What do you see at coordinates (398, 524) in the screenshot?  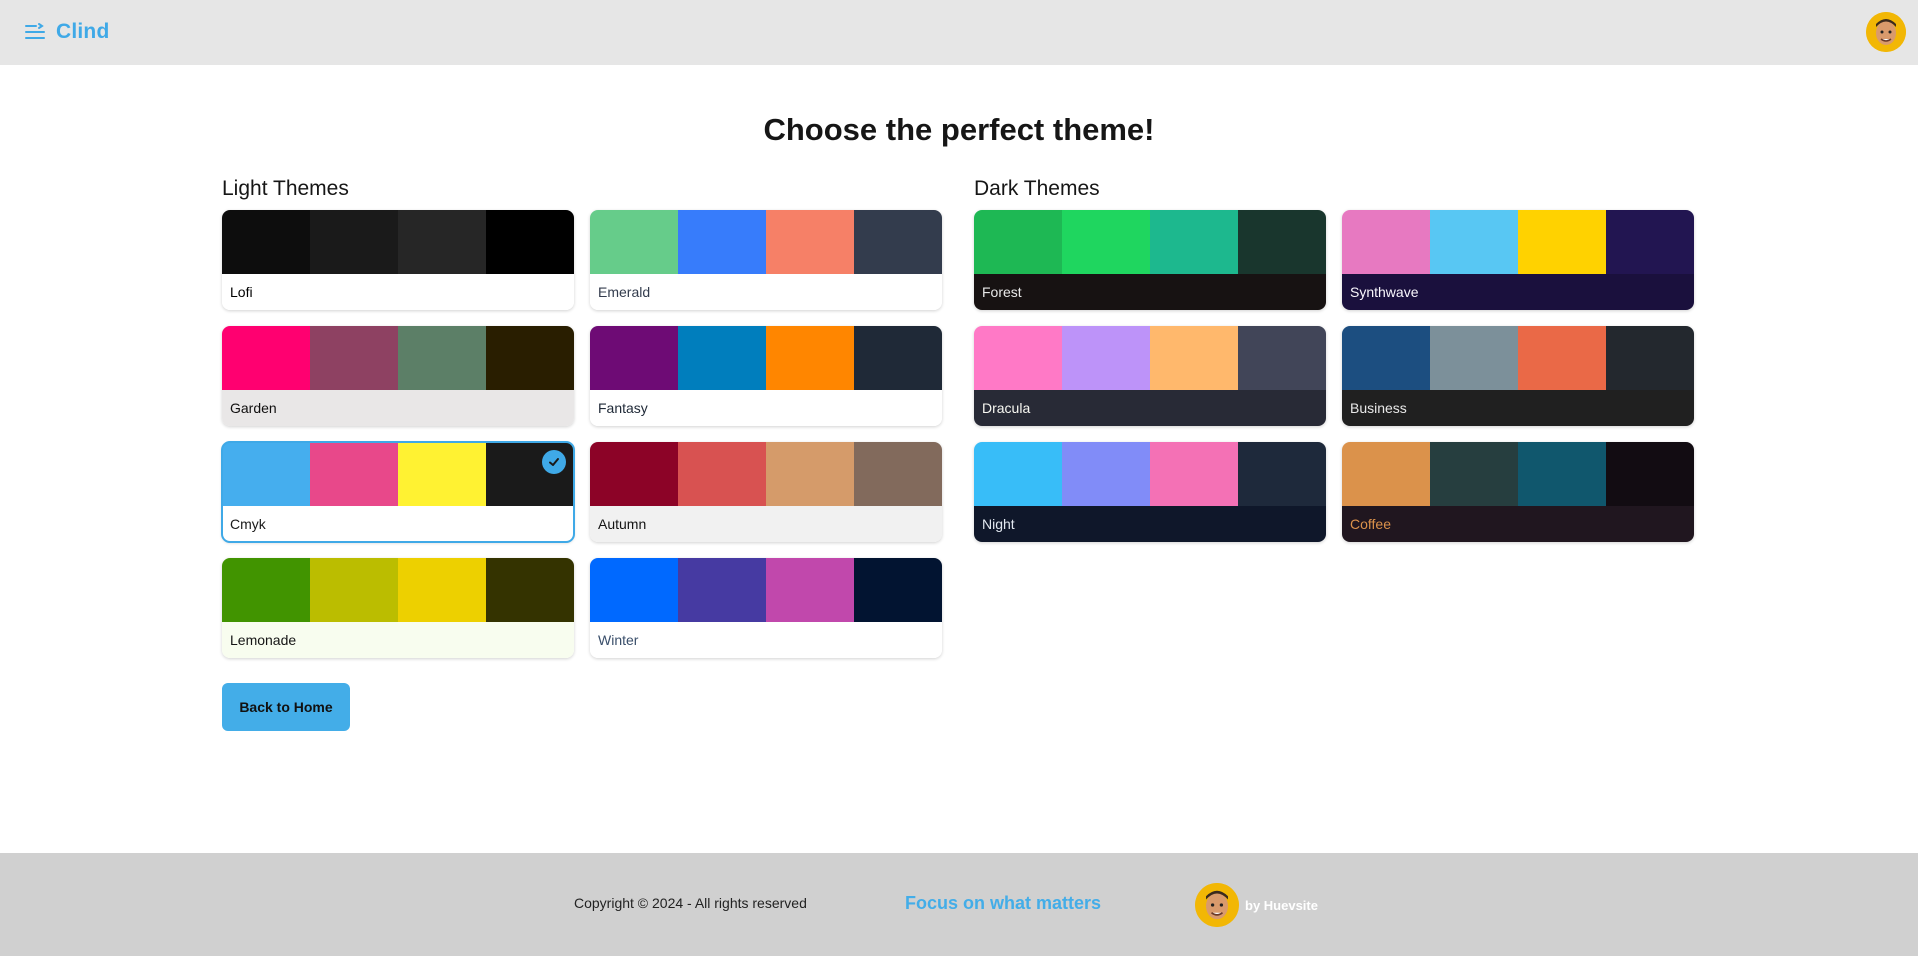 I see `theme-name: Cmyk` at bounding box center [398, 524].